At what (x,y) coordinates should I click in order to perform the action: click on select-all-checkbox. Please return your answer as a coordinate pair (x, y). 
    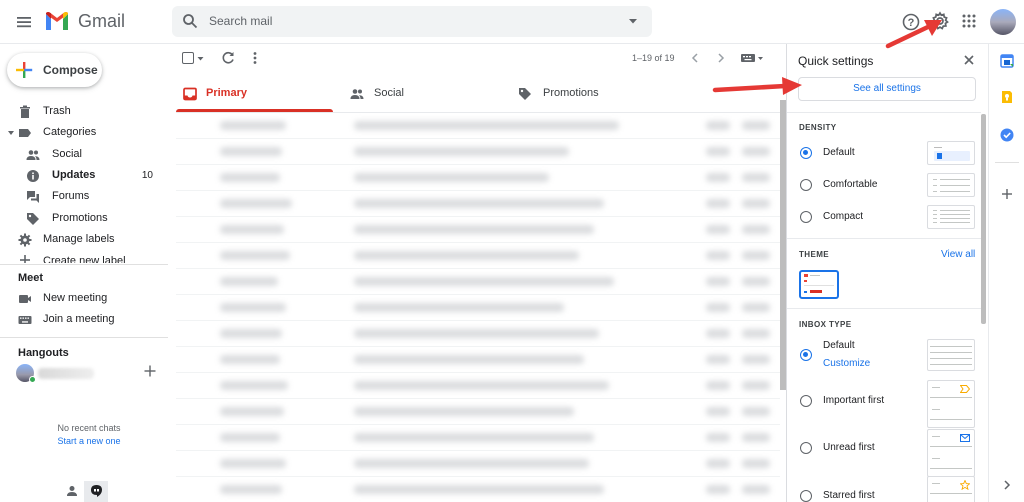
    Looking at the image, I should click on (188, 58).